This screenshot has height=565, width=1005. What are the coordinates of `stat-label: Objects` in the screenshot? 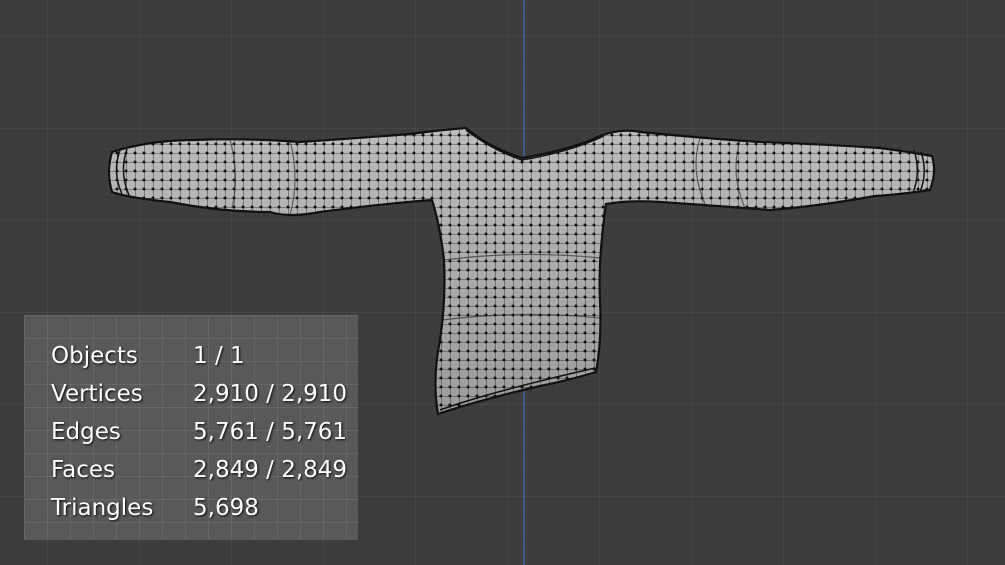 It's located at (94, 356).